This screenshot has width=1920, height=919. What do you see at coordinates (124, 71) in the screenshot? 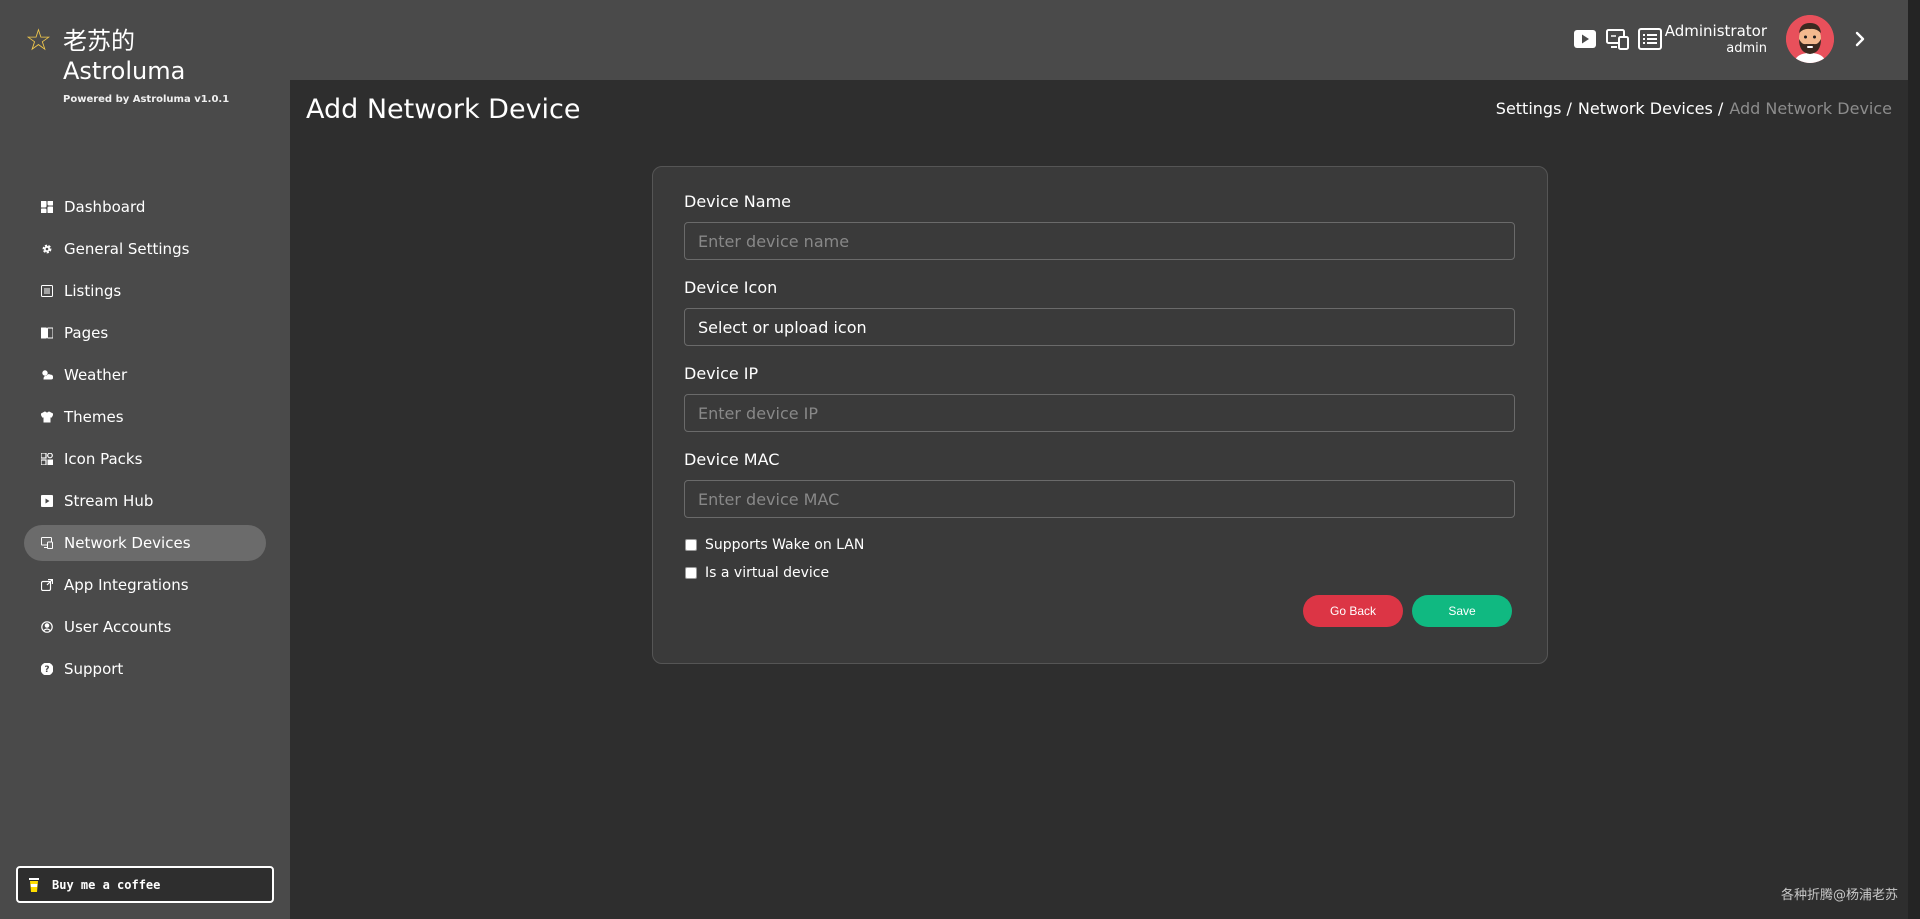
I see `brand-subtitle: Astroluma` at bounding box center [124, 71].